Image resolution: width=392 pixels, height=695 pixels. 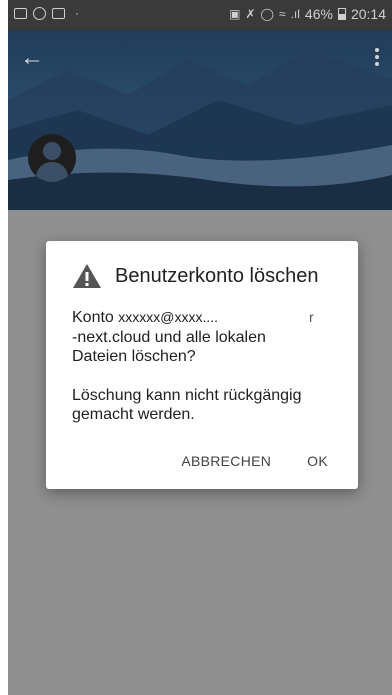 I want to click on alarm-icon: ◯, so click(x=267, y=14).